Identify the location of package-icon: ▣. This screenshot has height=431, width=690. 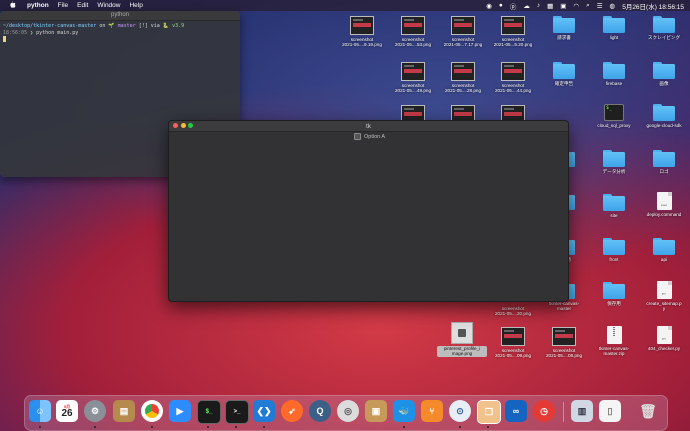
(376, 411).